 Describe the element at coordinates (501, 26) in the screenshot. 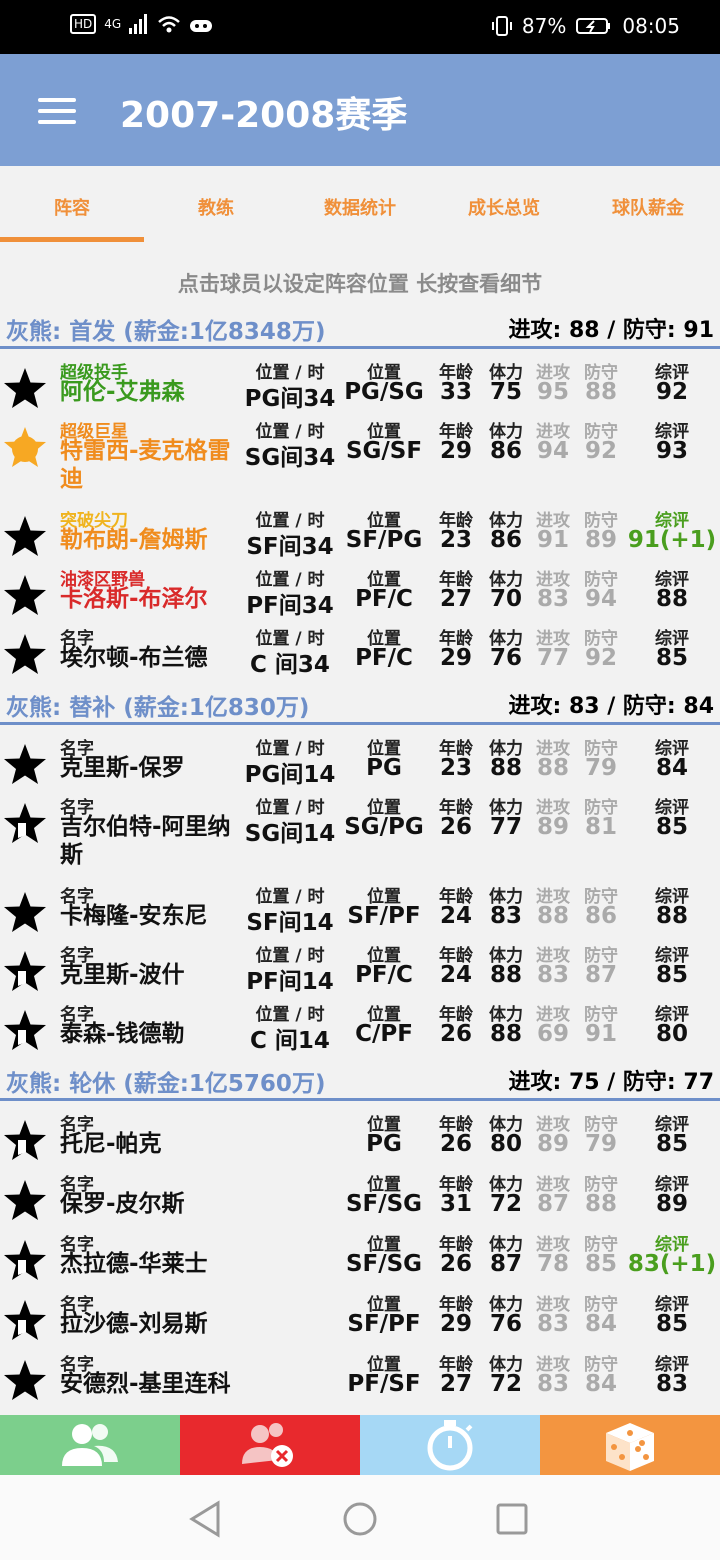

I see `vibrate-icon` at that location.